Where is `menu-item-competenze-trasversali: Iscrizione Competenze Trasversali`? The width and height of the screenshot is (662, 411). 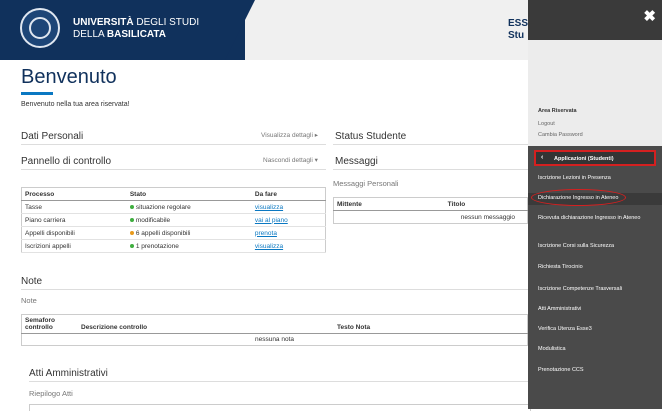
menu-item-competenze-trasversali: Iscrizione Competenze Trasversali is located at coordinates (595, 289).